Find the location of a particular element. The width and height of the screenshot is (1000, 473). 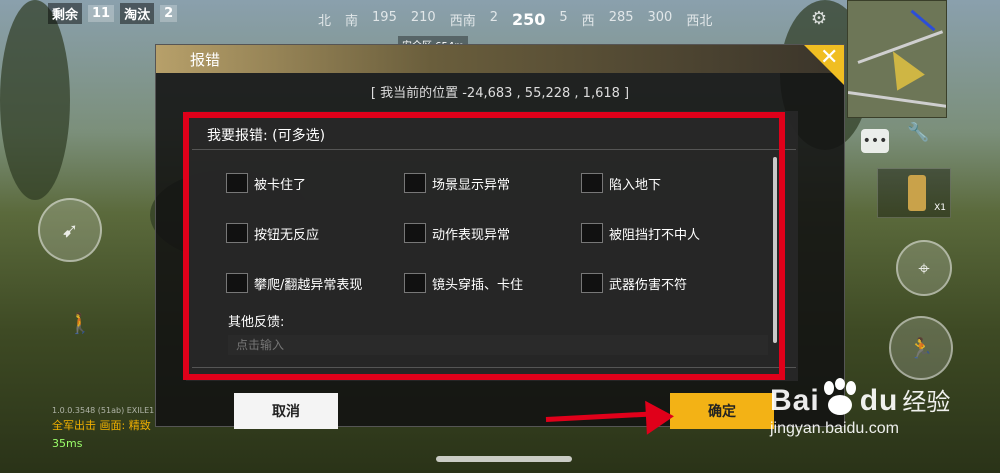

paw-icon is located at coordinates (839, 396).